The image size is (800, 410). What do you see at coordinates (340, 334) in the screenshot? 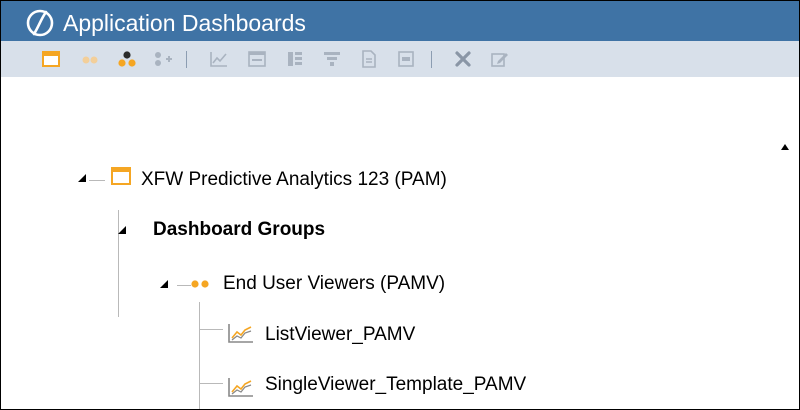
I see `tree-node-label: ListViewer_PAMV` at bounding box center [340, 334].